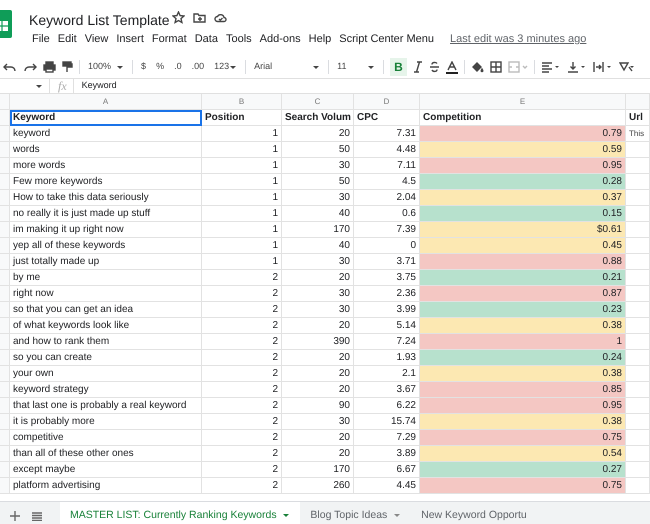  Describe the element at coordinates (474, 513) in the screenshot. I see `sheet-tab: New Keyword Opportu` at that location.